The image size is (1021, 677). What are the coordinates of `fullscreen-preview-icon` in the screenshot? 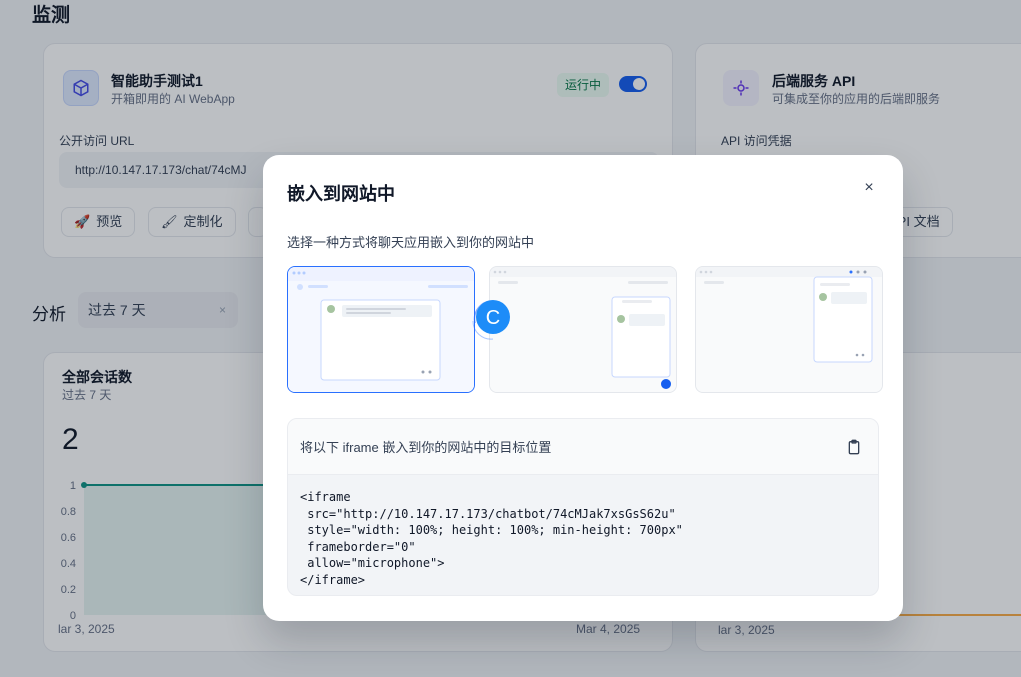 It's located at (381, 329).